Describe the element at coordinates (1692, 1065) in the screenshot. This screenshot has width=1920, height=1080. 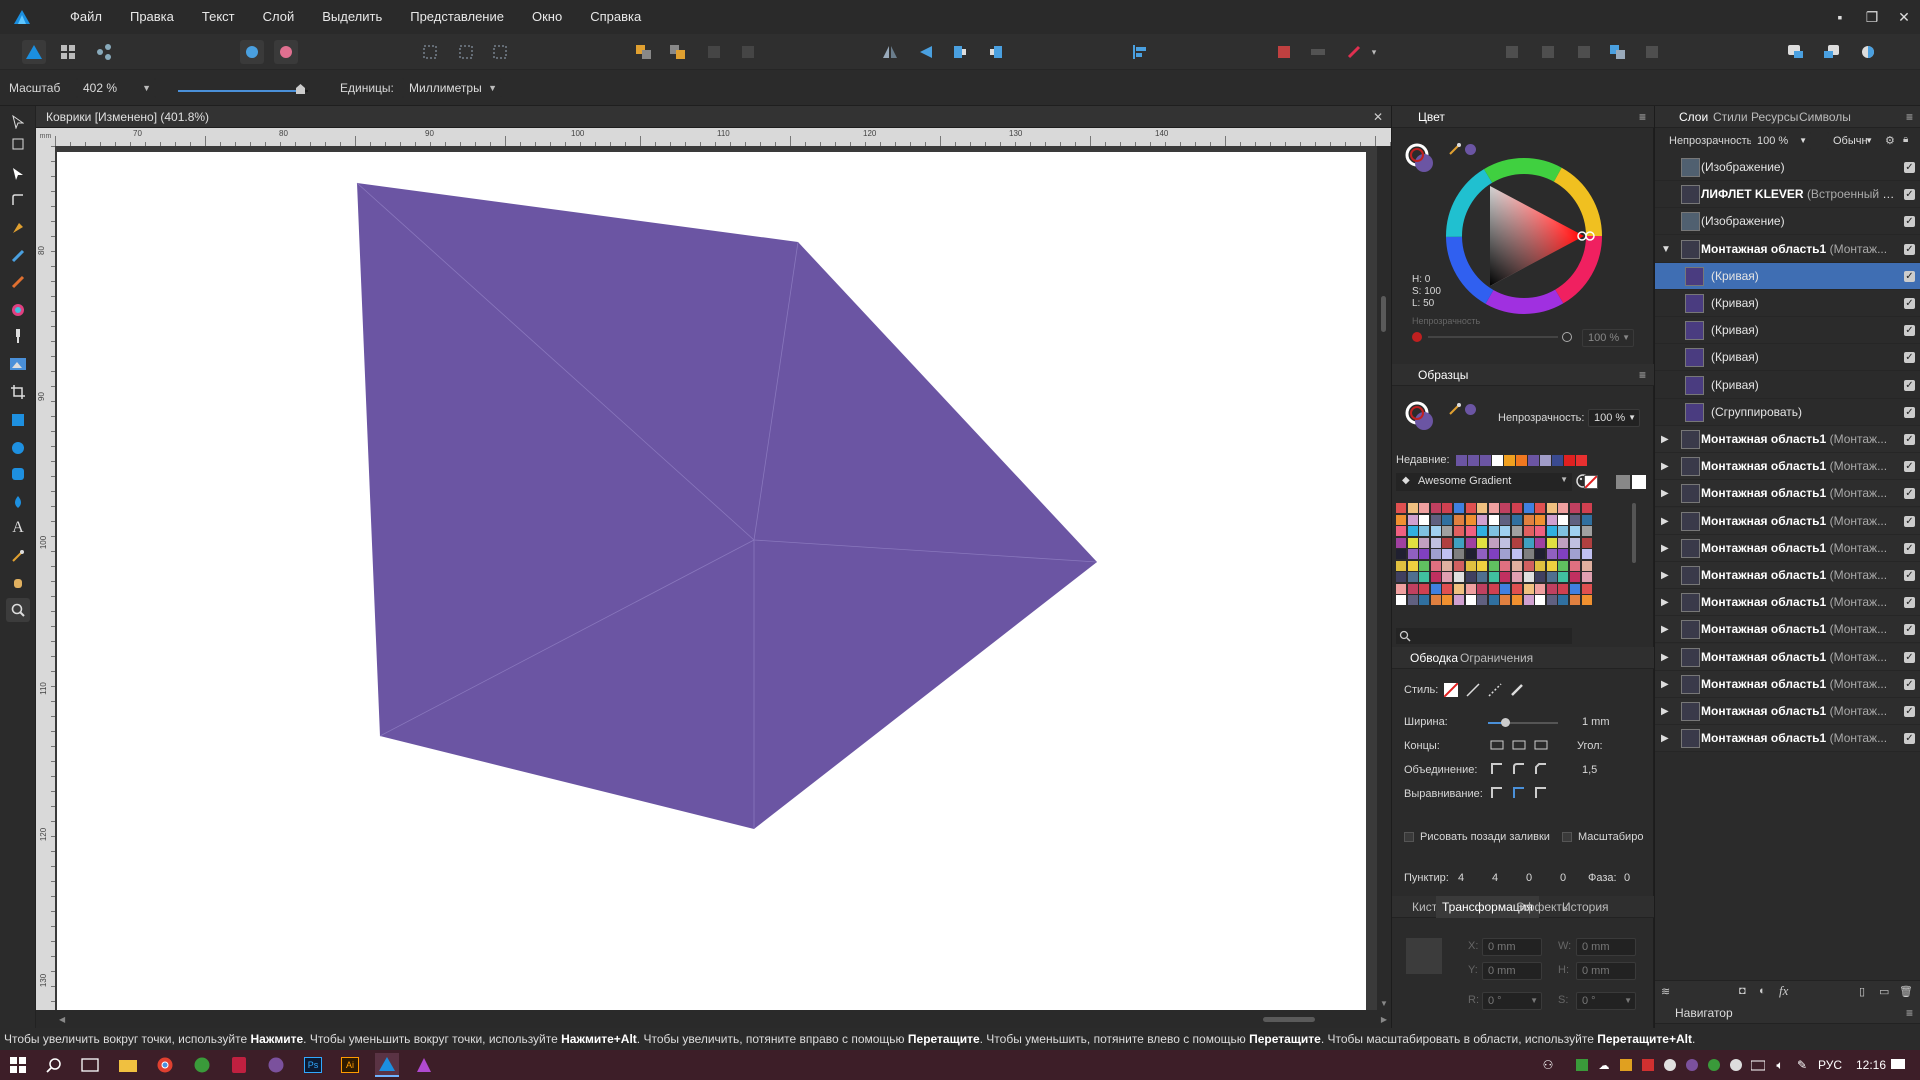
I see `tray-viber-icon` at that location.